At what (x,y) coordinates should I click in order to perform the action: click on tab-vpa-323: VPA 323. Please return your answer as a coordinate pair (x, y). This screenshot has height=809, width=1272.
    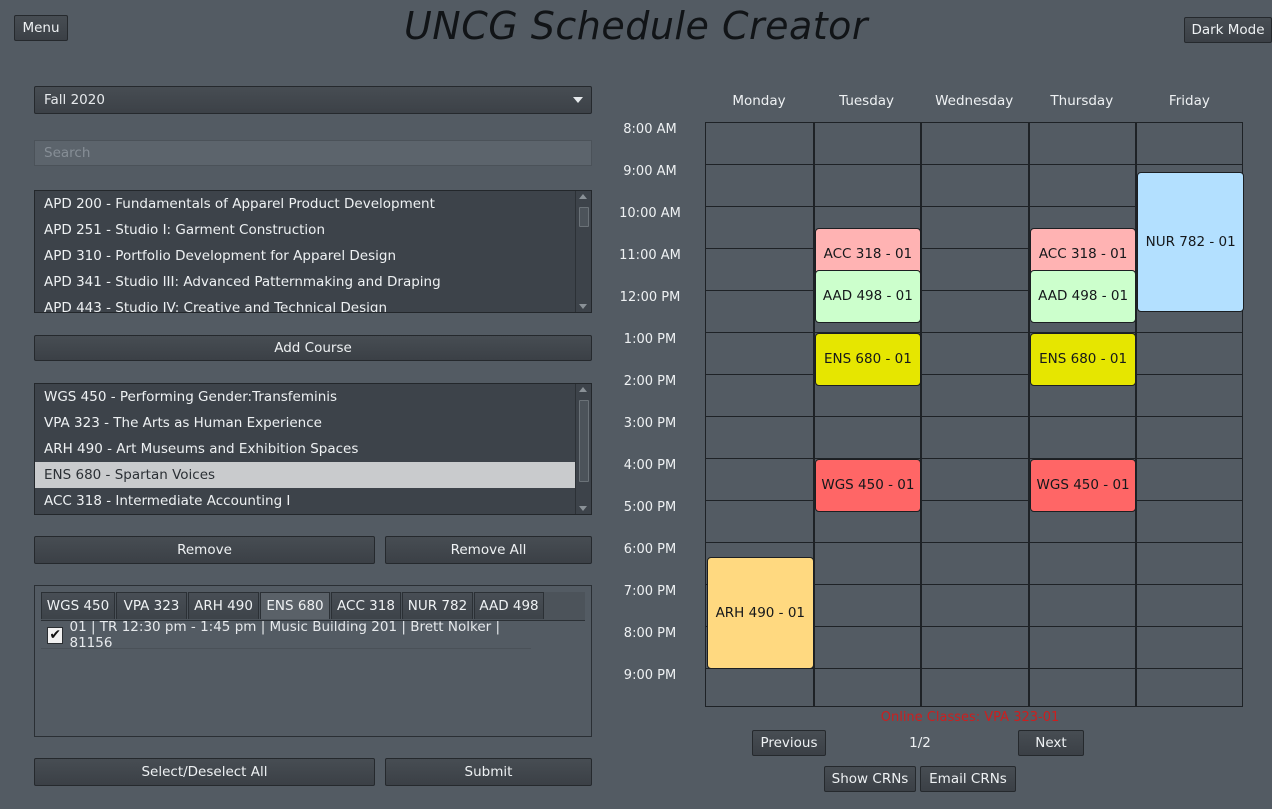
    Looking at the image, I should click on (151, 605).